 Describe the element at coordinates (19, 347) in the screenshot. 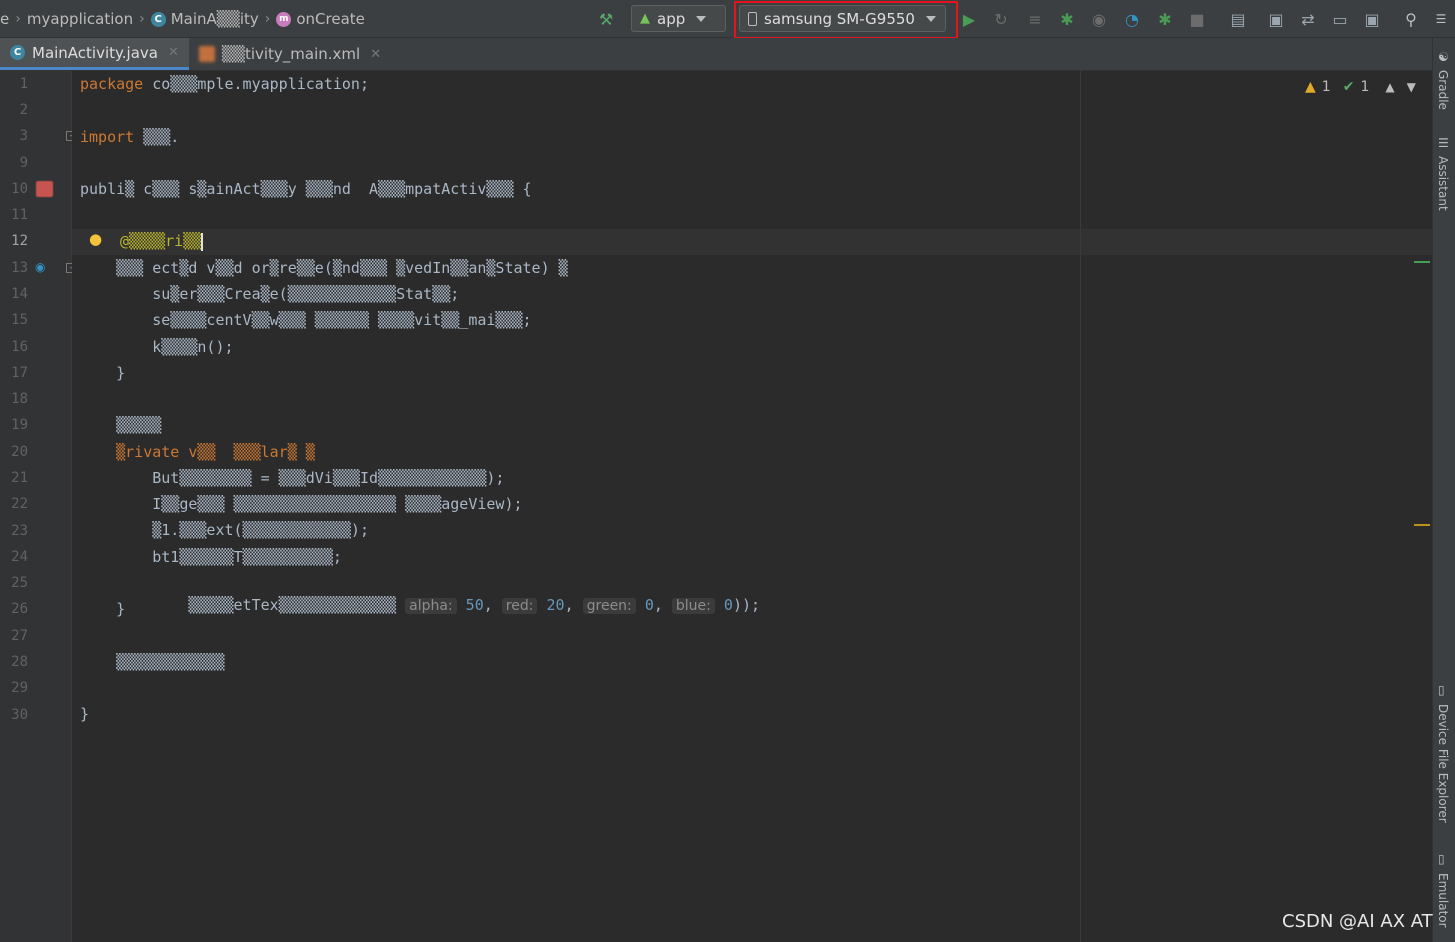

I see `line-number: 16` at that location.